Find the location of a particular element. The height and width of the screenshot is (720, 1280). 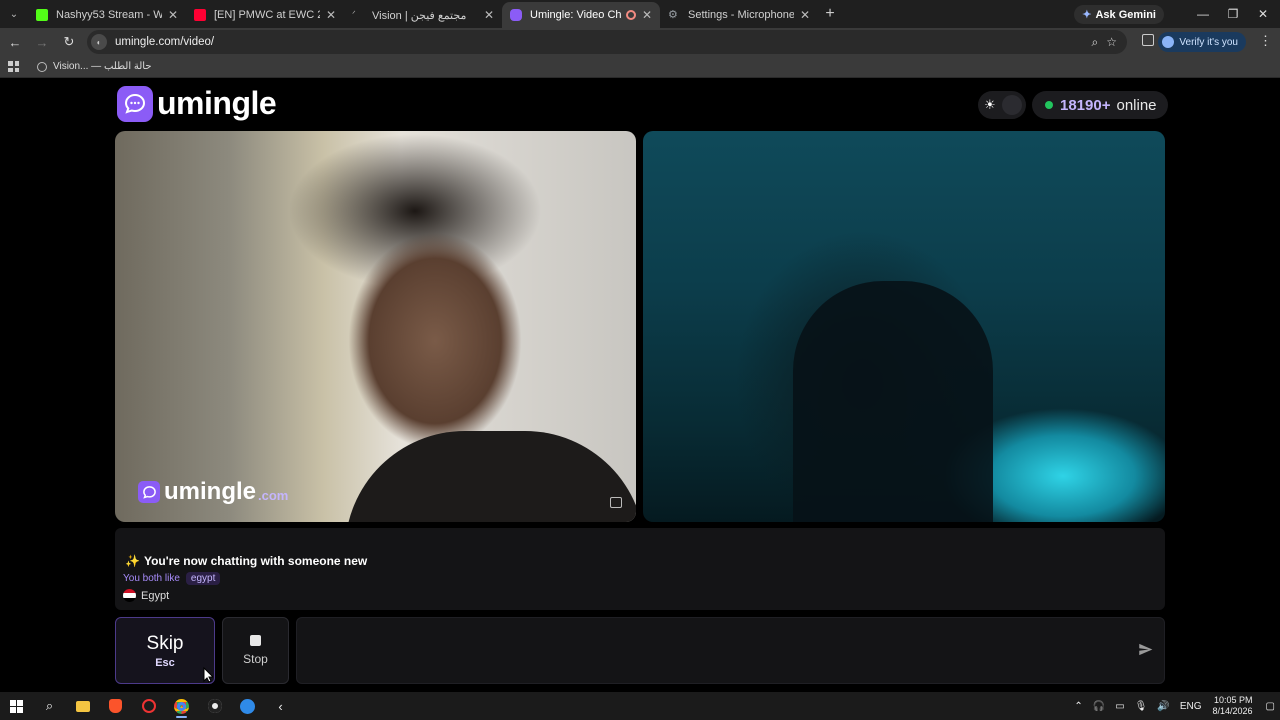

url-text: umingle.com/video/ is located at coordinates (164, 42).